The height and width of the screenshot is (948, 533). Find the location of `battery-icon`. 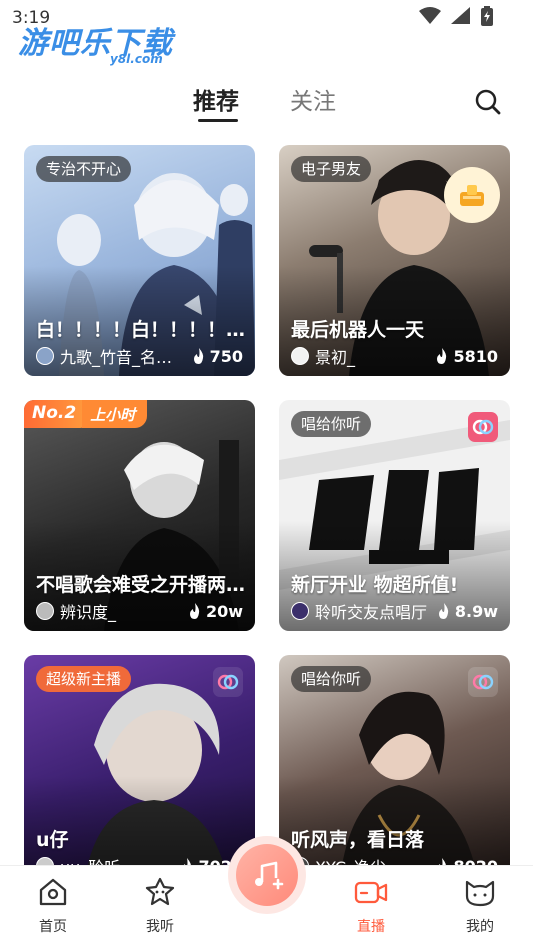

battery-icon is located at coordinates (487, 16).